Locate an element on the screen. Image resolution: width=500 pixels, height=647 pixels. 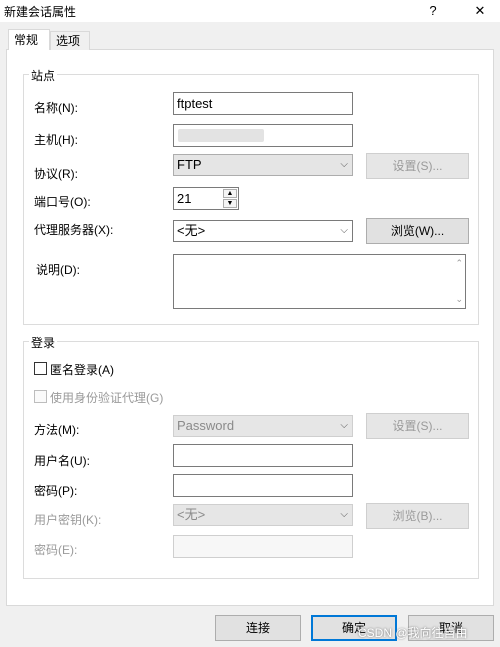
protocol-value: FTP is located at coordinates (189, 164).